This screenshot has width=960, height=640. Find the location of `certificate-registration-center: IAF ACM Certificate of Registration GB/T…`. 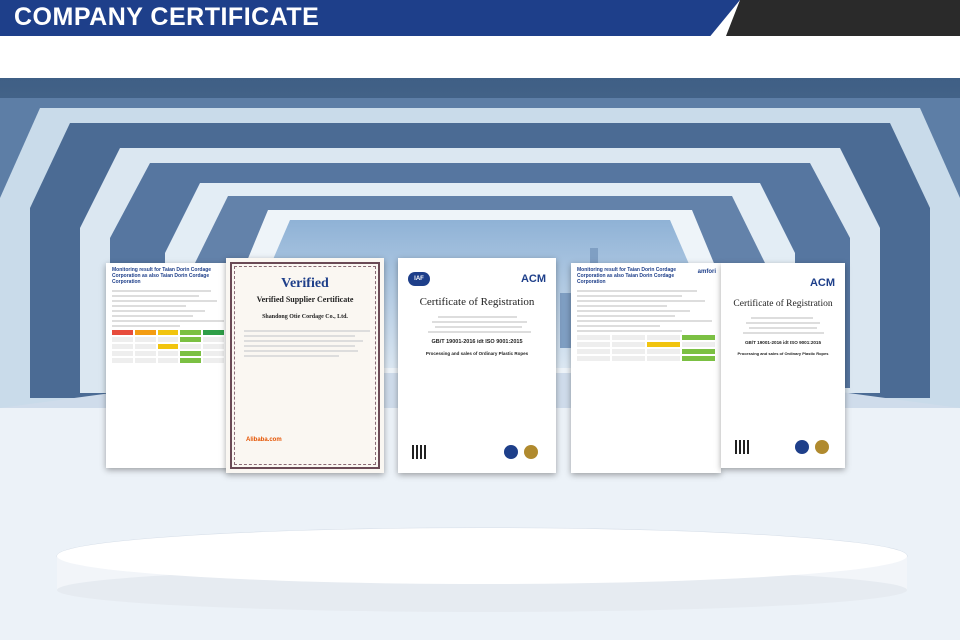

certificate-registration-center: IAF ACM Certificate of Registration GB/T… is located at coordinates (477, 365).